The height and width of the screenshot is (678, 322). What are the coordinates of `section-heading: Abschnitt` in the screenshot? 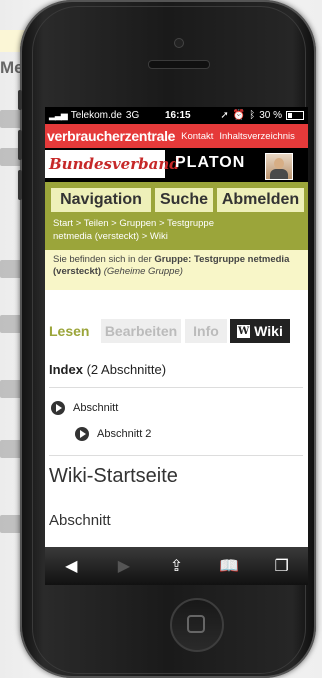 It's located at (80, 520).